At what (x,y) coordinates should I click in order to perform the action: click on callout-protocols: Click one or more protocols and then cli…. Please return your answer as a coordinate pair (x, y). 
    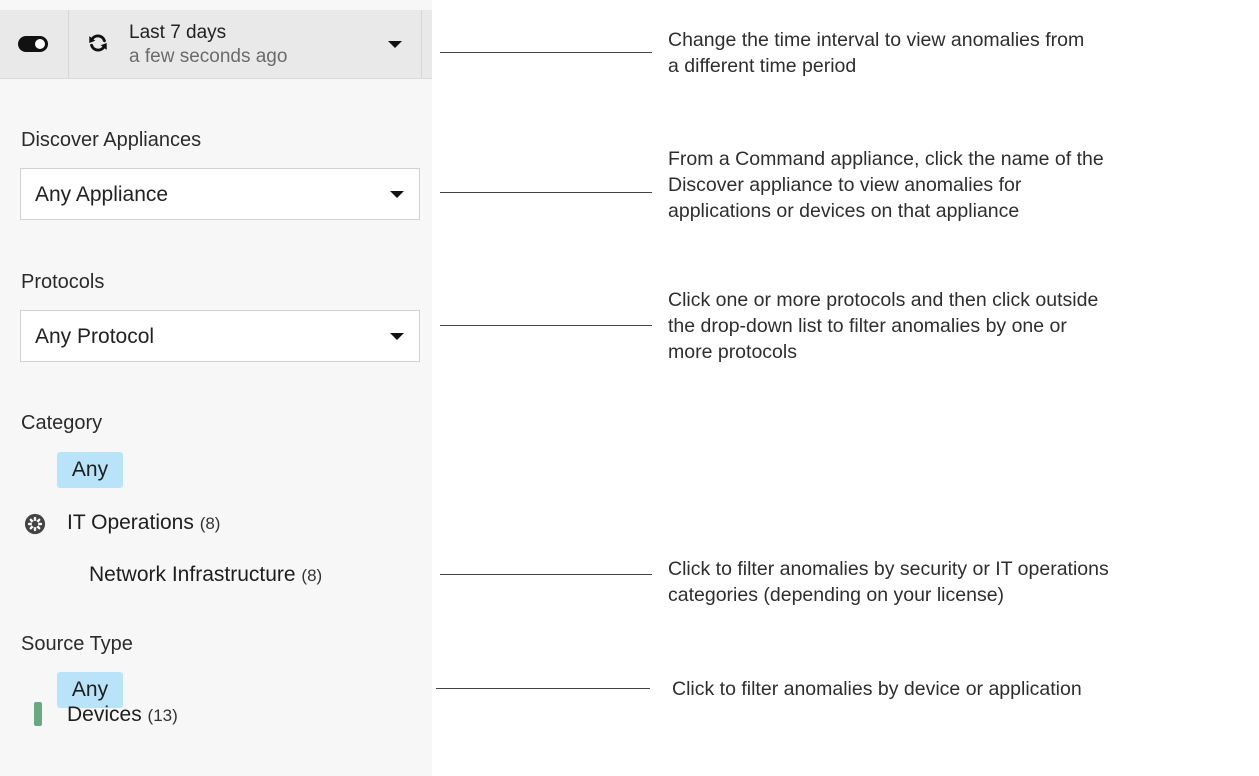
    Looking at the image, I should click on (883, 326).